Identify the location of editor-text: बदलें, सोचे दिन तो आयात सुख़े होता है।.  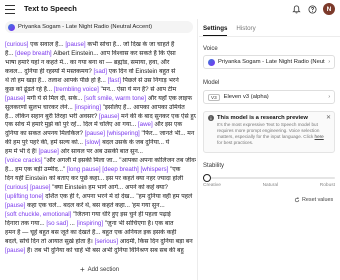
(50, 241).